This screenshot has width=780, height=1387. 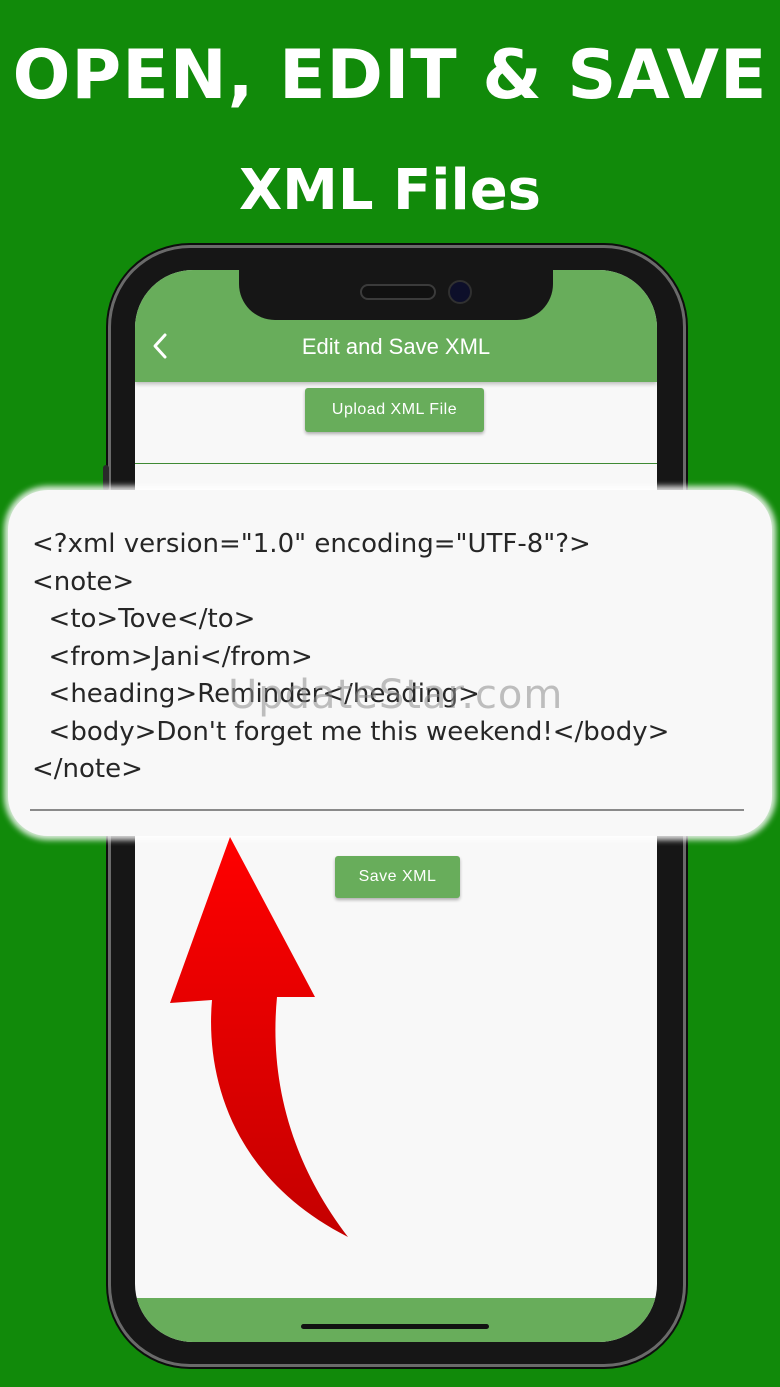 What do you see at coordinates (395, 1326) in the screenshot?
I see `home-indicator` at bounding box center [395, 1326].